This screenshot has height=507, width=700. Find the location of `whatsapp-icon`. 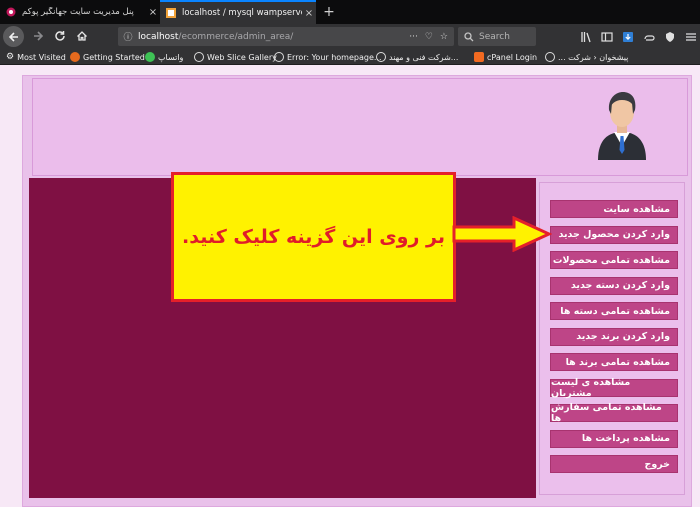

whatsapp-icon is located at coordinates (150, 57).